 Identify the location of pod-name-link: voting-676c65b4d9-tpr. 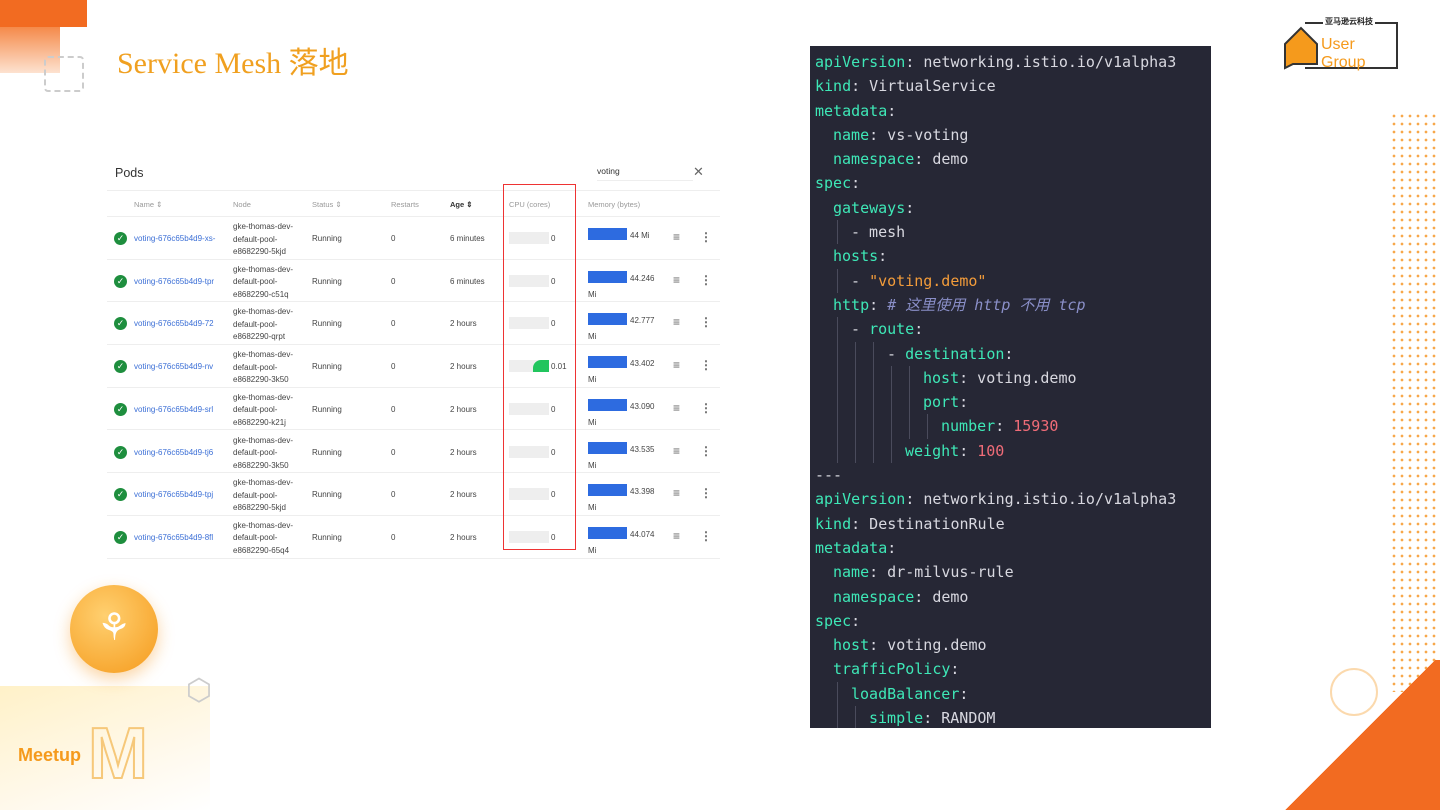
(180, 281).